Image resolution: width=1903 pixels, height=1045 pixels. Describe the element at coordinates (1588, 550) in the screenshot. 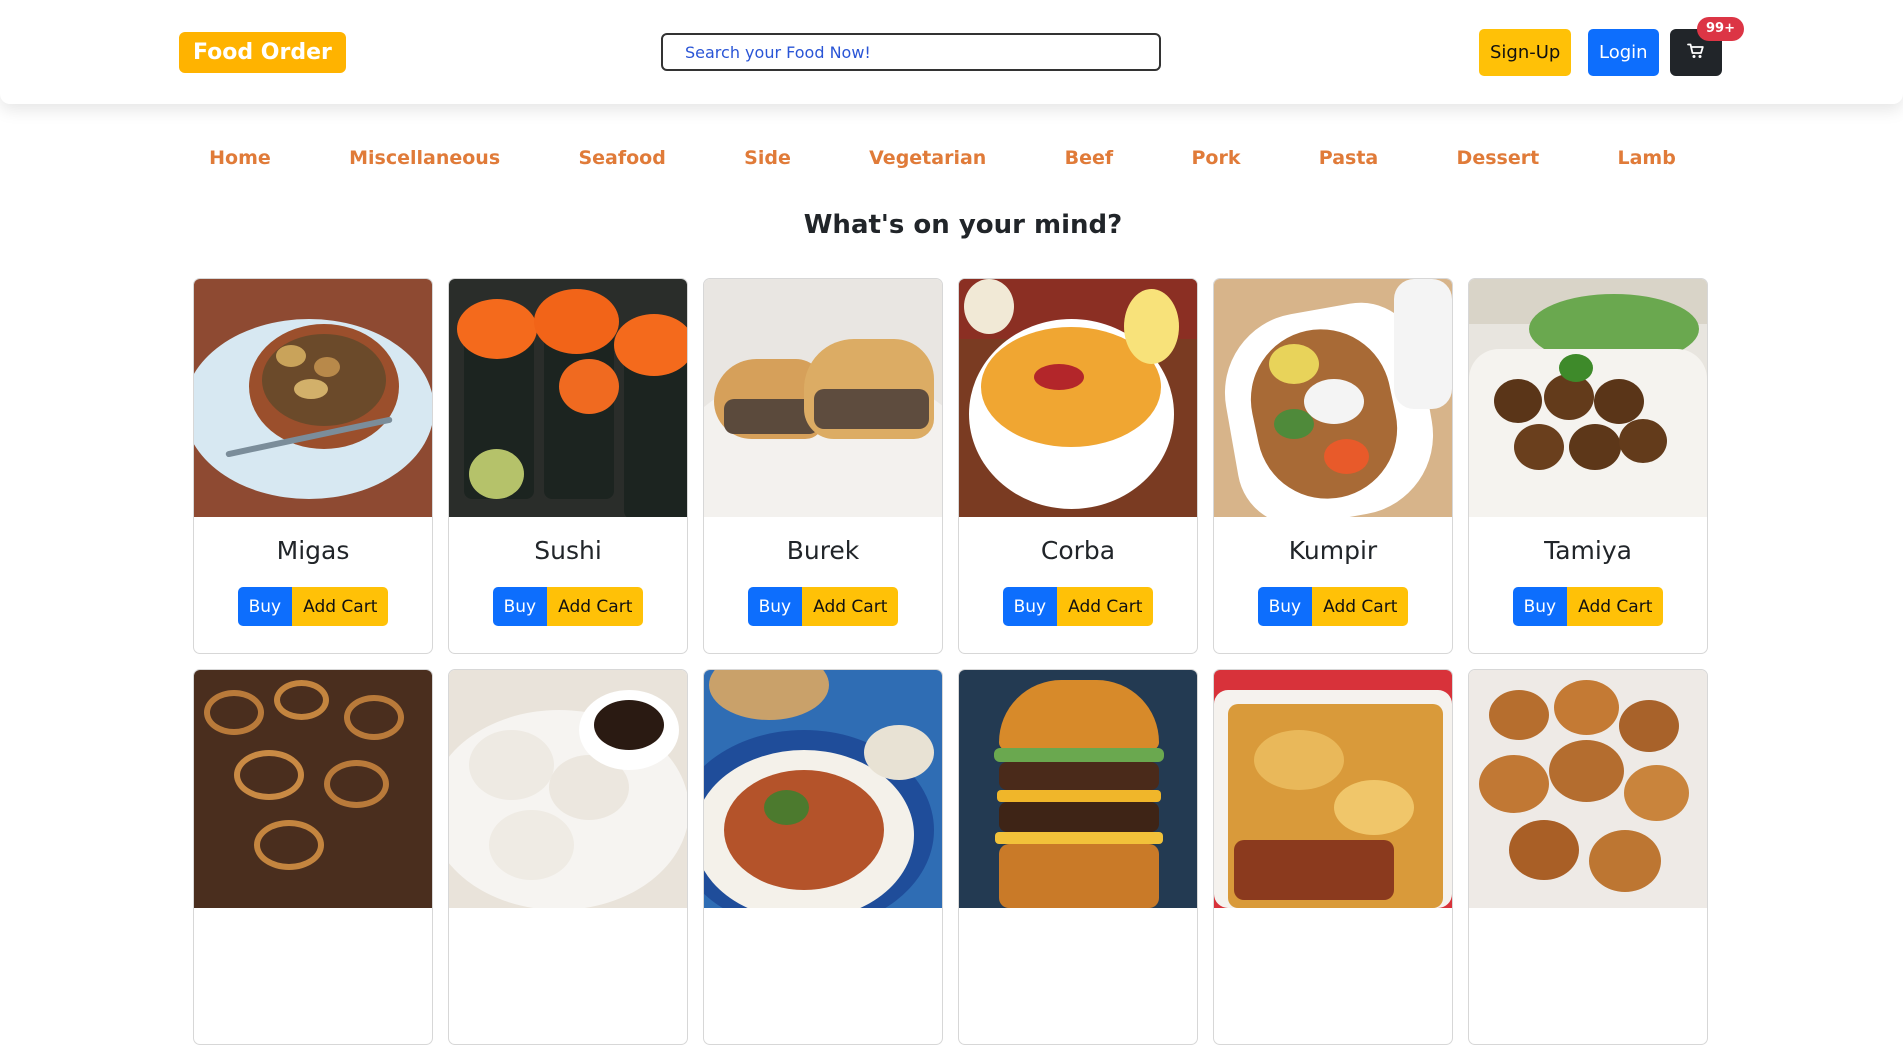

I see `food-name: Tamiya` at that location.